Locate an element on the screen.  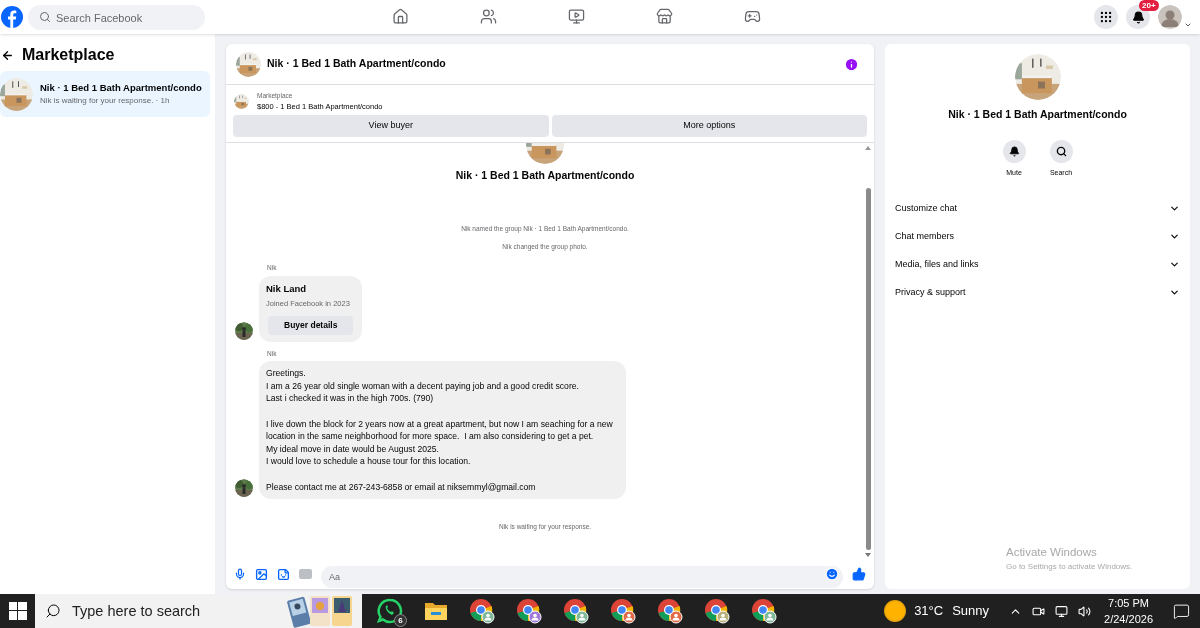
network-icon is located at coordinates (1062, 611).